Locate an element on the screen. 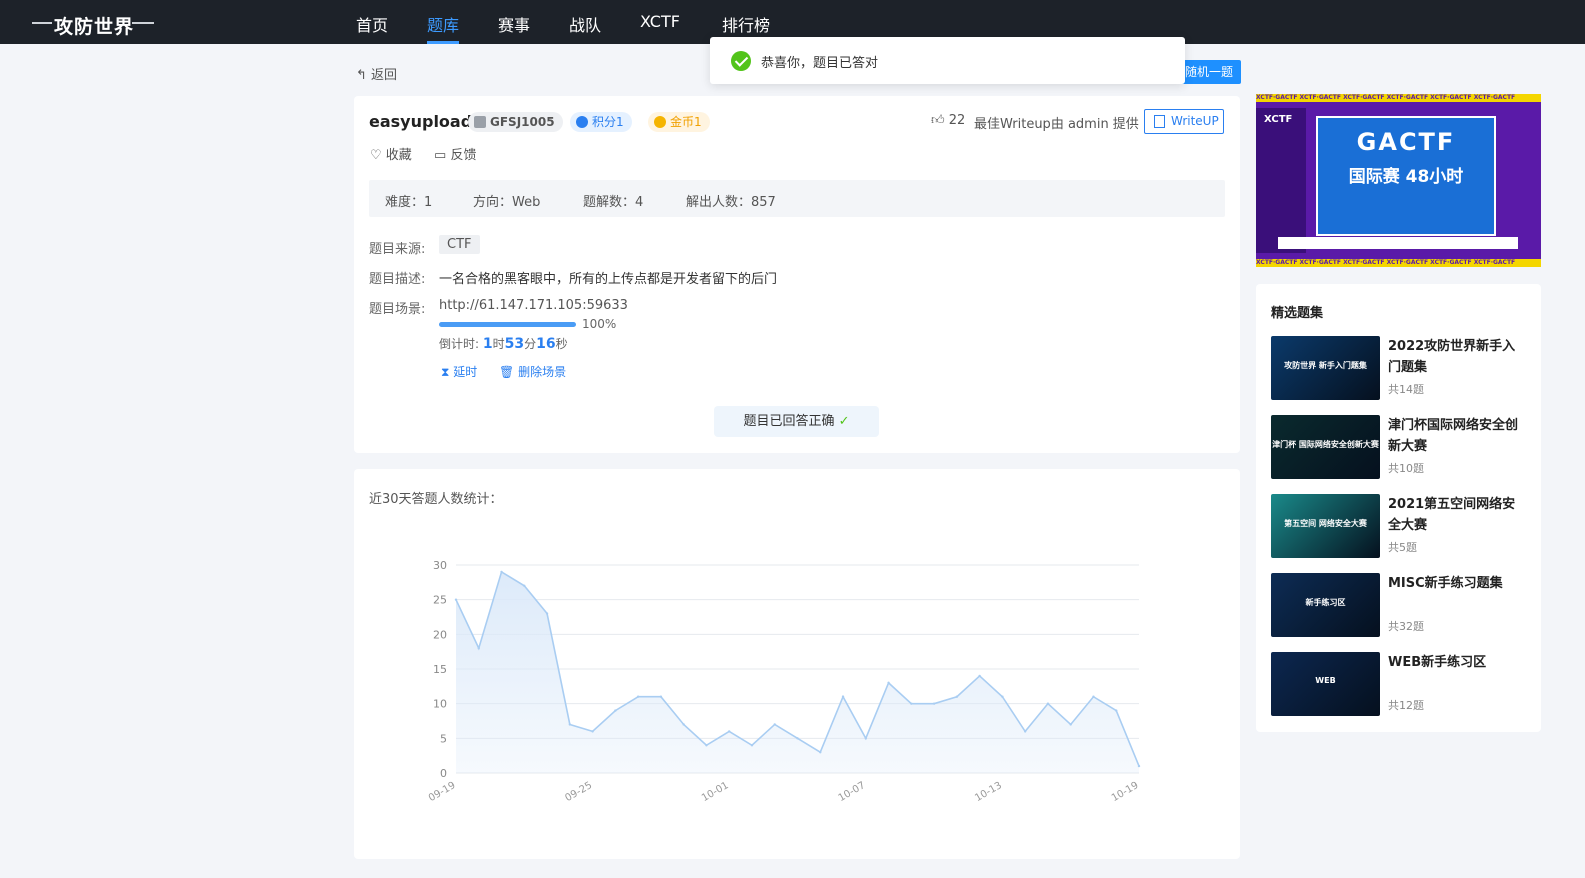  set-count: 共5题 is located at coordinates (1402, 547).